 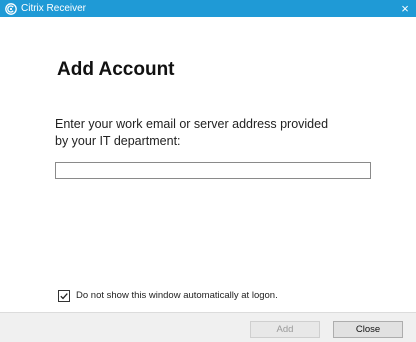 I want to click on checkmark-icon, so click(x=64, y=296).